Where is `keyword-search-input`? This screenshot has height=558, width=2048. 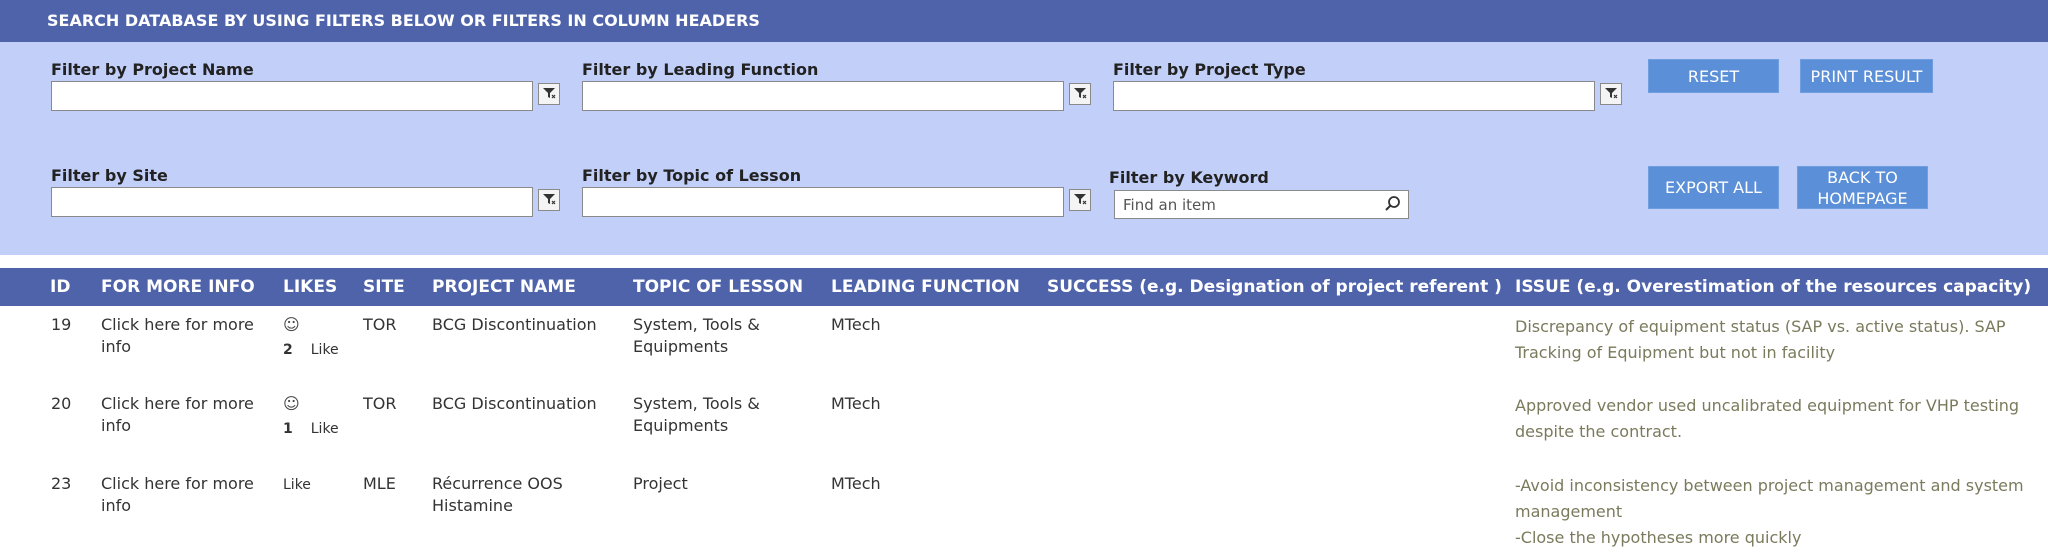 keyword-search-input is located at coordinates (1245, 204).